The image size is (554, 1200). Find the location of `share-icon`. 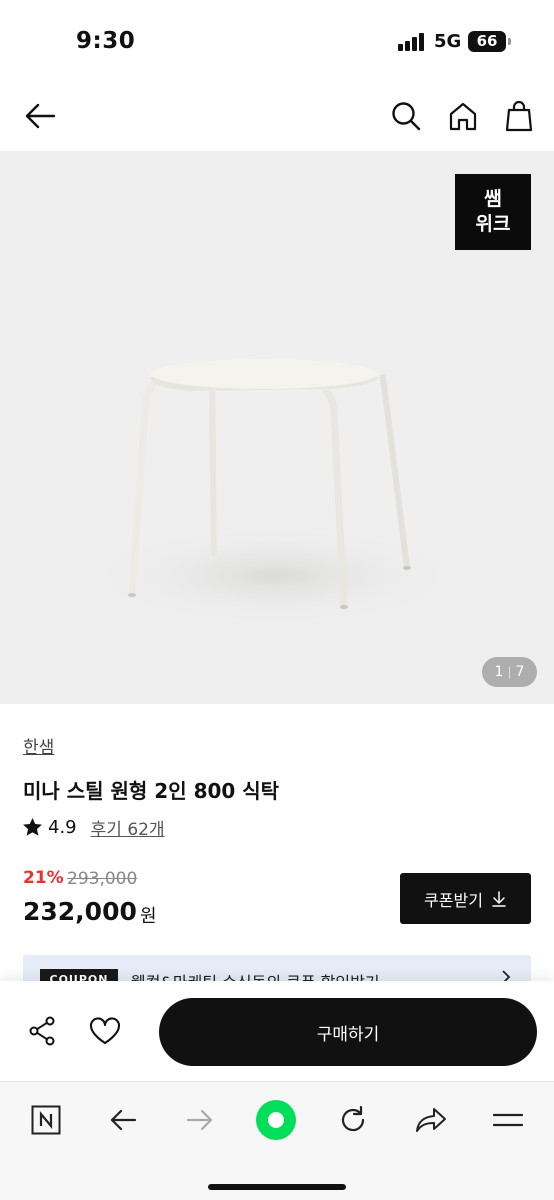

share-icon is located at coordinates (42, 1031).